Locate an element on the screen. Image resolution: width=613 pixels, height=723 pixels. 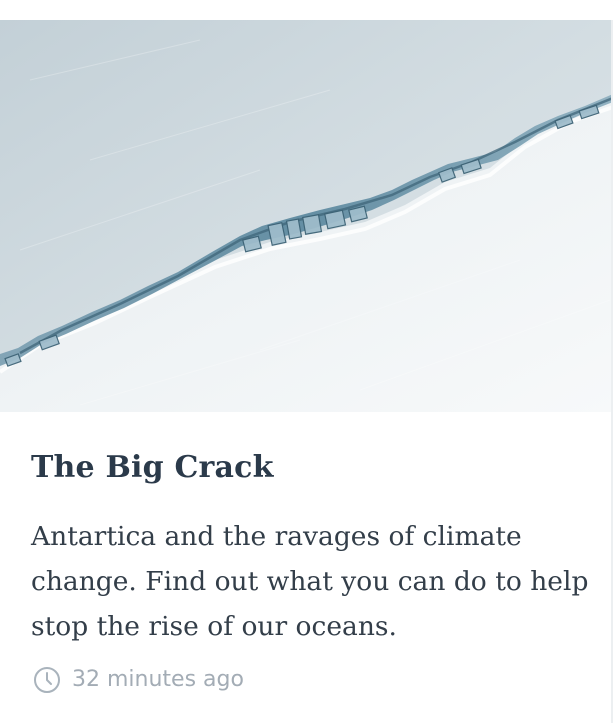
card-title: The Big Crack is located at coordinates (152, 468).